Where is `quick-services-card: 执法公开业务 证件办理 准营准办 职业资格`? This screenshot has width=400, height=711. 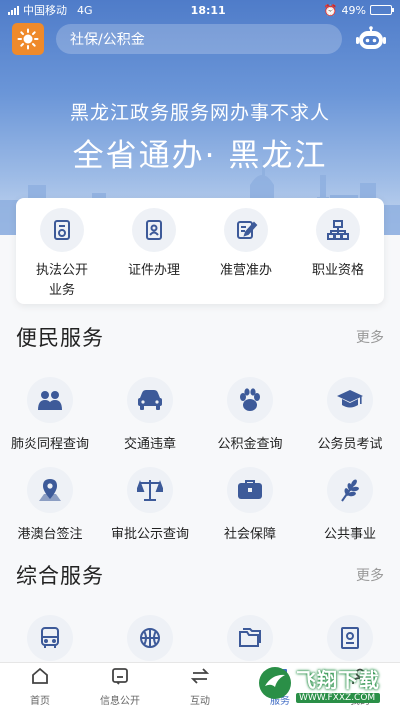 quick-services-card: 执法公开业务 证件办理 准营准办 职业资格 is located at coordinates (200, 251).